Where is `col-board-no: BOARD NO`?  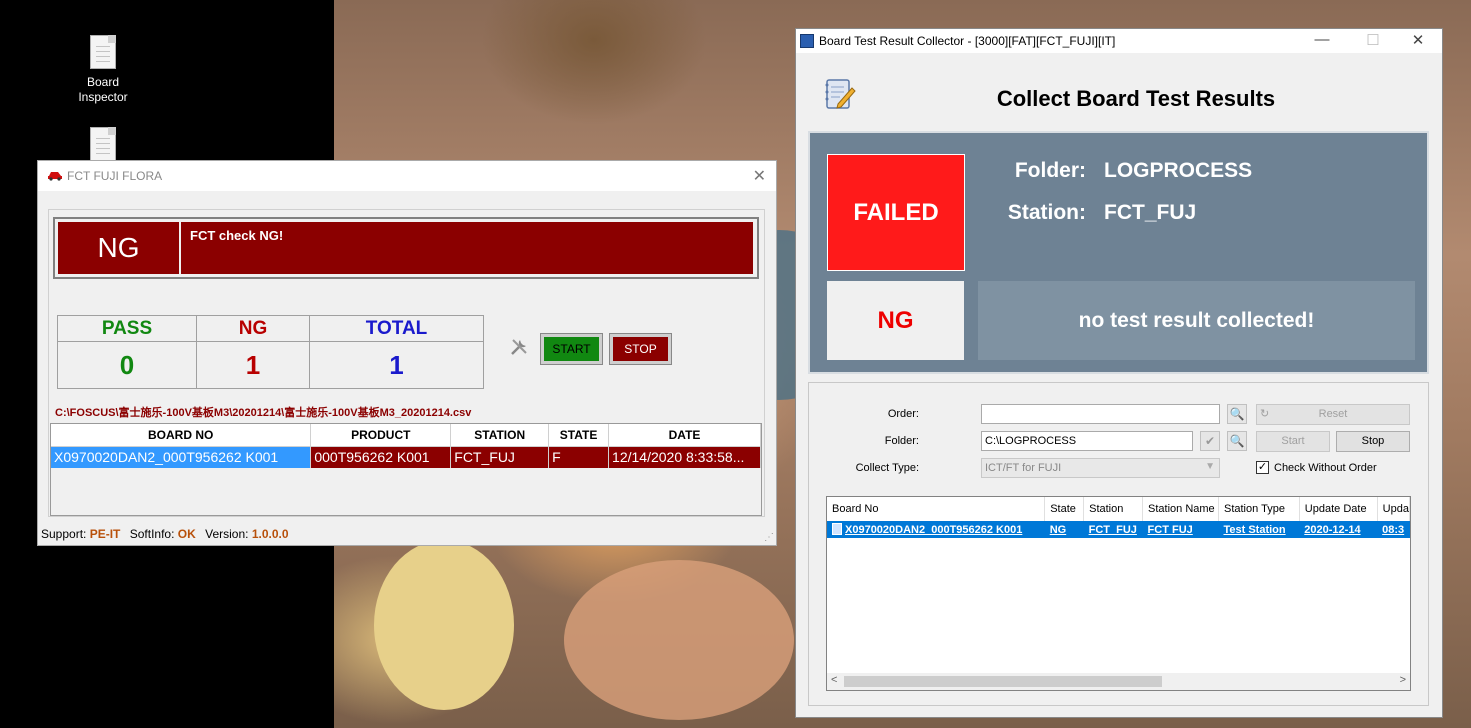 col-board-no: BOARD NO is located at coordinates (181, 435).